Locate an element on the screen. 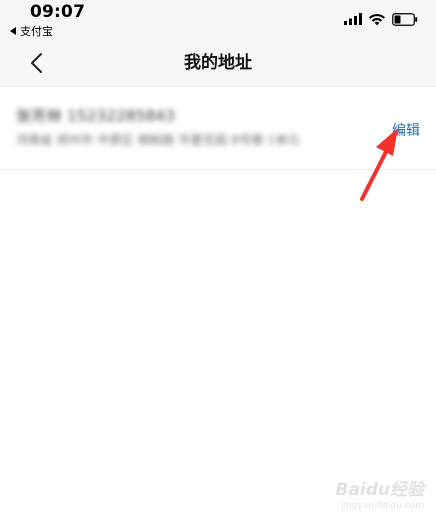 This screenshot has width=436, height=517. watermark-url: jingyan.baidu.com is located at coordinates (382, 506).